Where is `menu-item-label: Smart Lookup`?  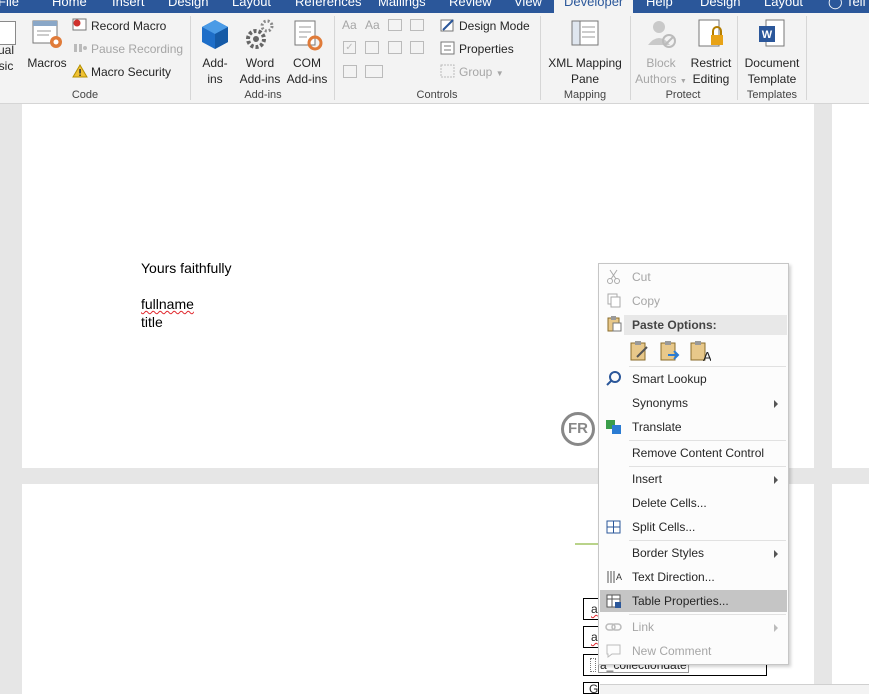 menu-item-label: Smart Lookup is located at coordinates (669, 379).